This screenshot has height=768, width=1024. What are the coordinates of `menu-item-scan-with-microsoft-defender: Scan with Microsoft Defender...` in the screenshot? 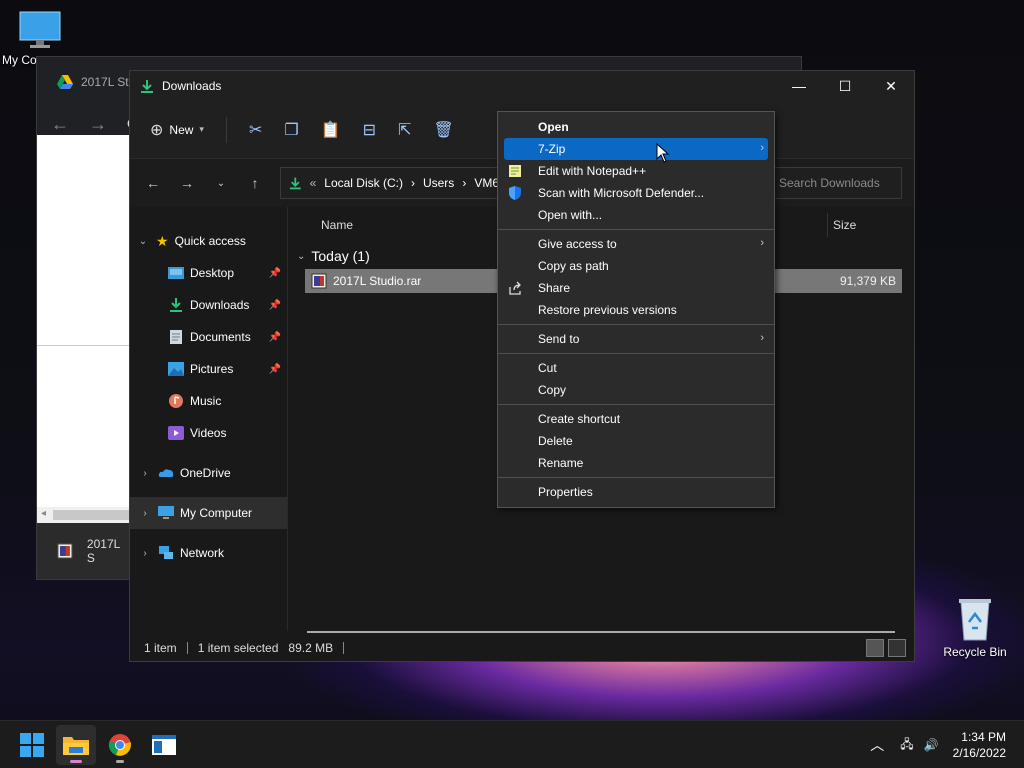 It's located at (636, 193).